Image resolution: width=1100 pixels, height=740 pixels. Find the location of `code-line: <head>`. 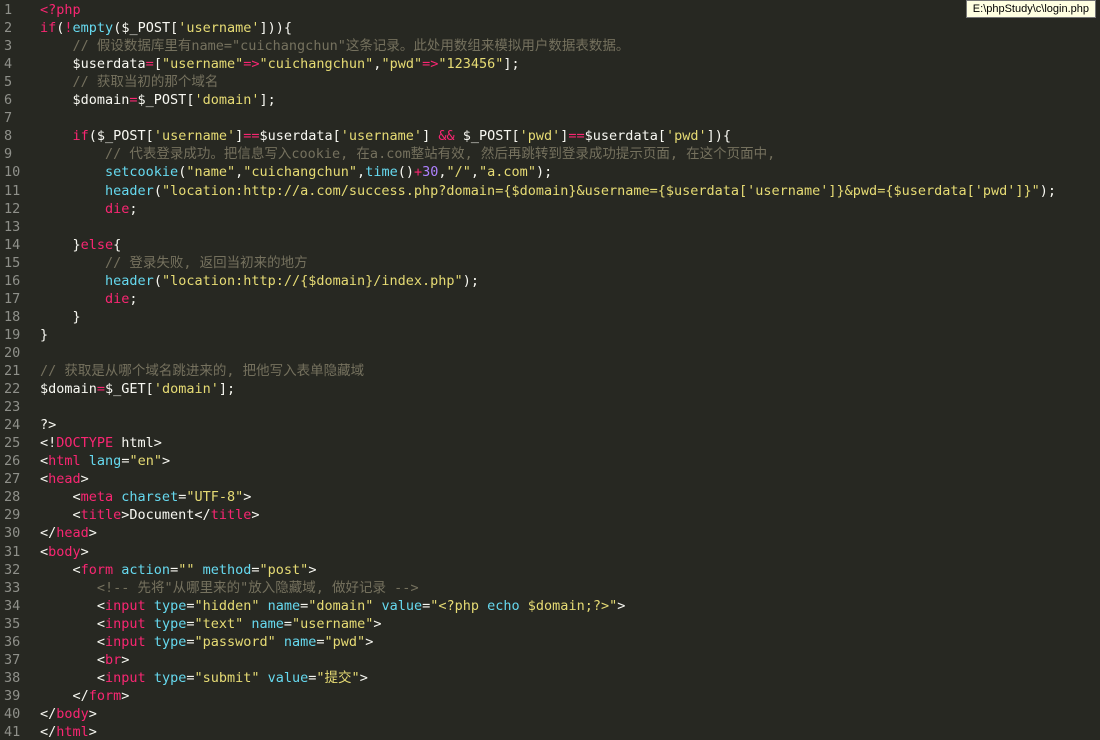

code-line: <head> is located at coordinates (64, 479).